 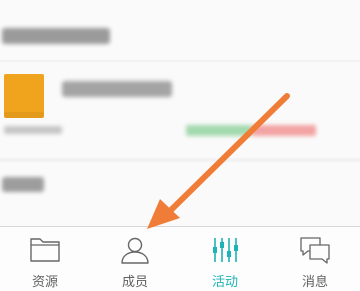 What do you see at coordinates (135, 250) in the screenshot?
I see `person-icon` at bounding box center [135, 250].